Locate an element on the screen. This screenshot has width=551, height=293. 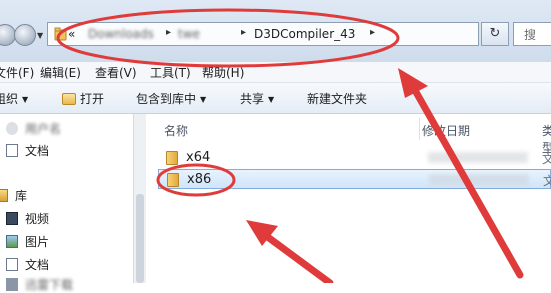
menu-view: 查看(V) is located at coordinates (116, 72).